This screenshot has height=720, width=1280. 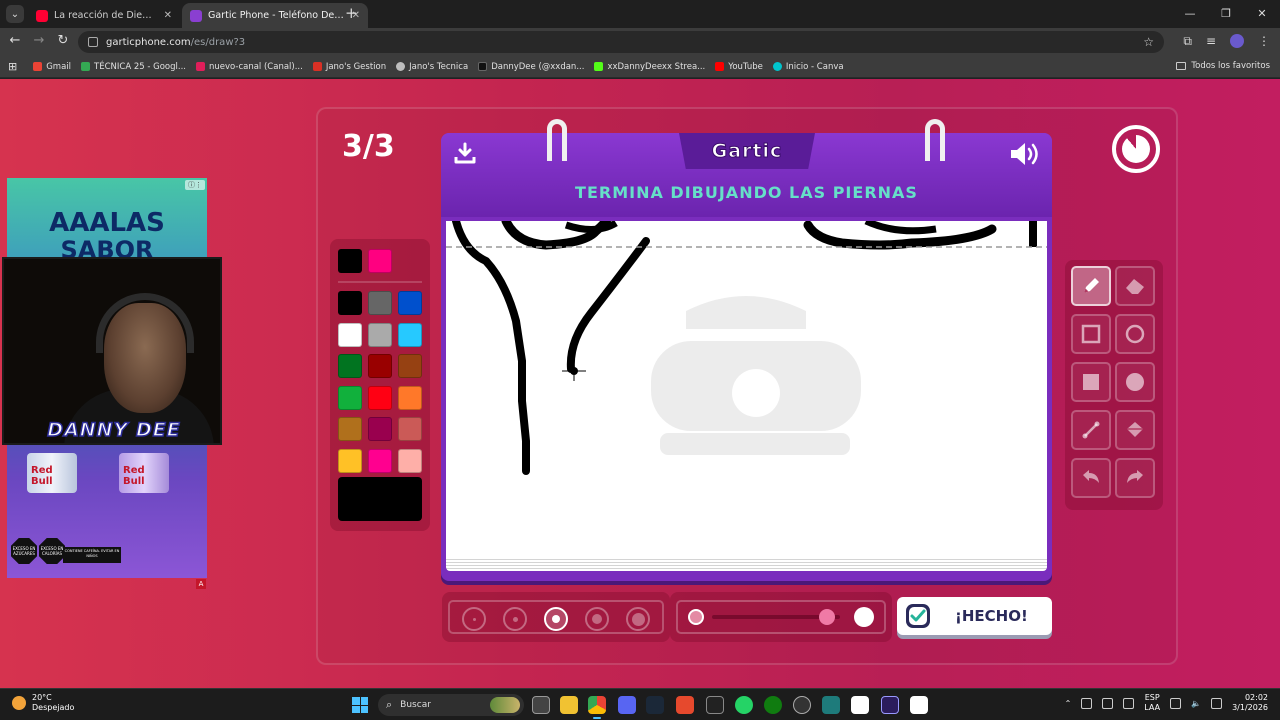 What do you see at coordinates (15, 14) in the screenshot?
I see `tab-search-button: ⌄` at bounding box center [15, 14].